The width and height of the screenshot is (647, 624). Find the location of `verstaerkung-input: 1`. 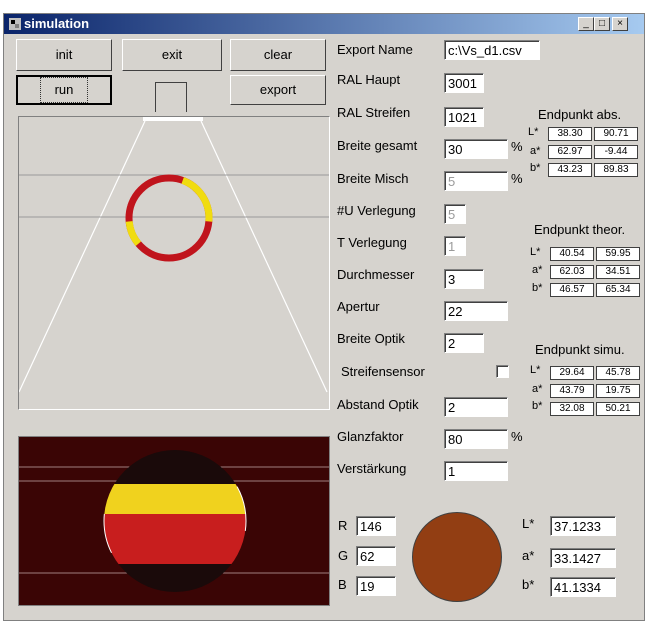

verstaerkung-input: 1 is located at coordinates (476, 471).